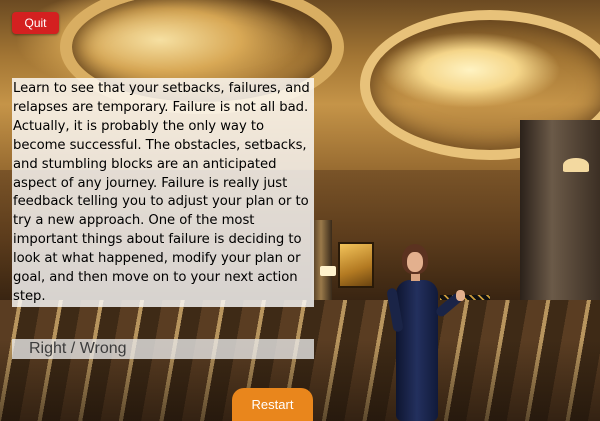 Image resolution: width=600 pixels, height=421 pixels. What do you see at coordinates (415, 262) in the screenshot?
I see `character-face` at bounding box center [415, 262].